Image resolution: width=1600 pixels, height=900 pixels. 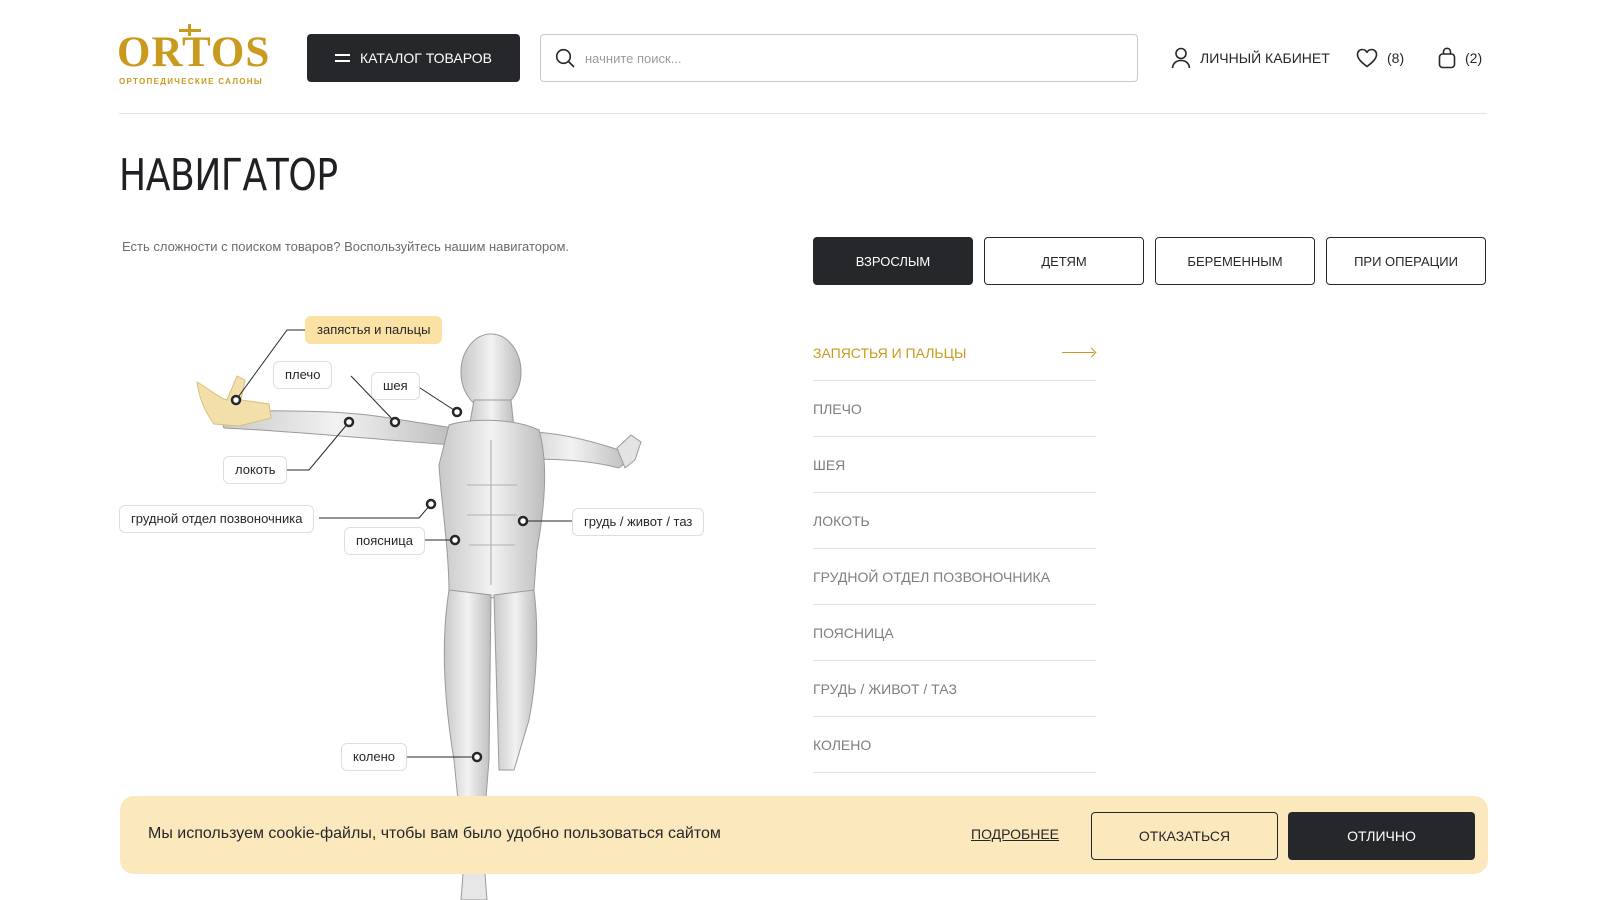 What do you see at coordinates (841, 520) in the screenshot?
I see `zone-label: ЛОКОТЬ` at bounding box center [841, 520].